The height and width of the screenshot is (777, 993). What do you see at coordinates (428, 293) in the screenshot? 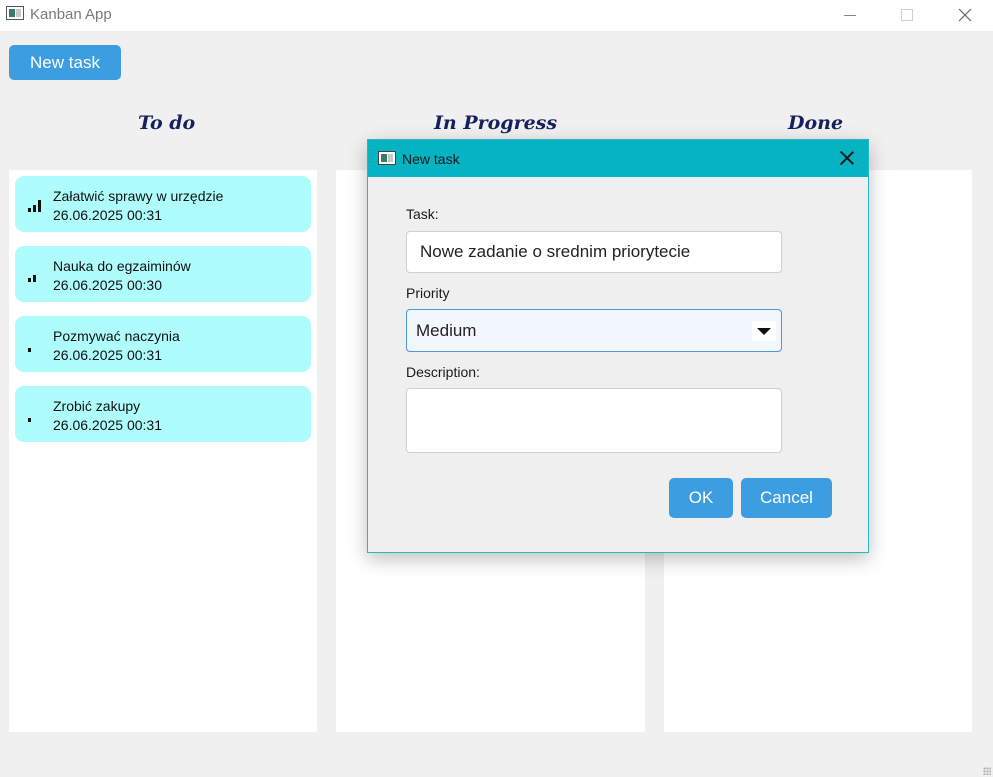
I see `priority-label: Priority` at bounding box center [428, 293].